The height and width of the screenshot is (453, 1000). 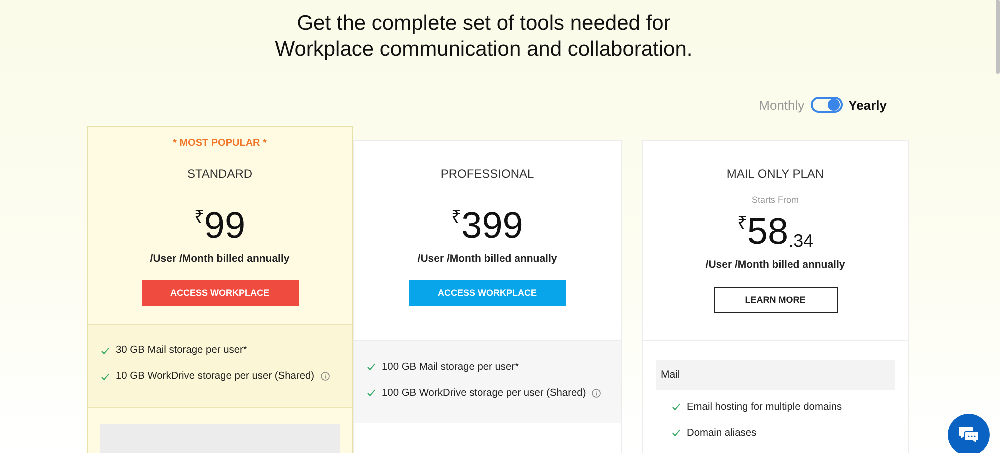 What do you see at coordinates (225, 226) in the screenshot?
I see `plan-price: 99` at bounding box center [225, 226].